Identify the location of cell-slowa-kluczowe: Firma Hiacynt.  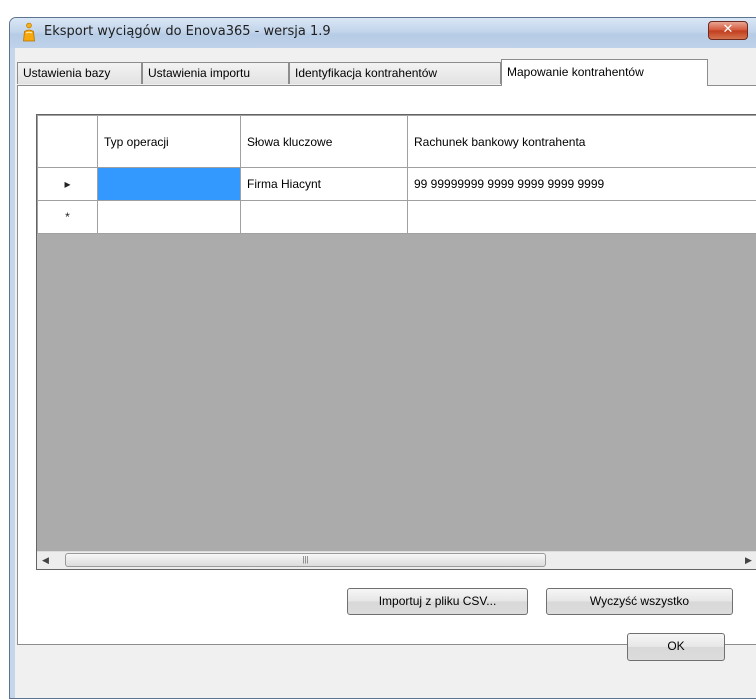
(324, 184).